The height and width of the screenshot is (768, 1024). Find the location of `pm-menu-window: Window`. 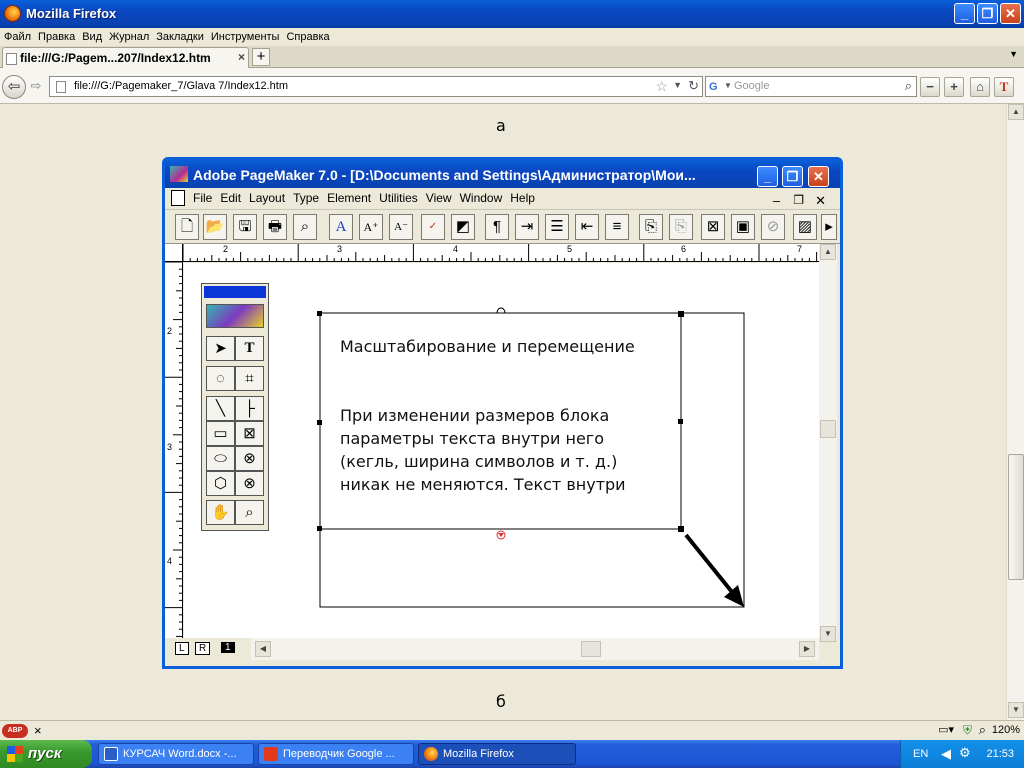

pm-menu-window: Window is located at coordinates (481, 196).